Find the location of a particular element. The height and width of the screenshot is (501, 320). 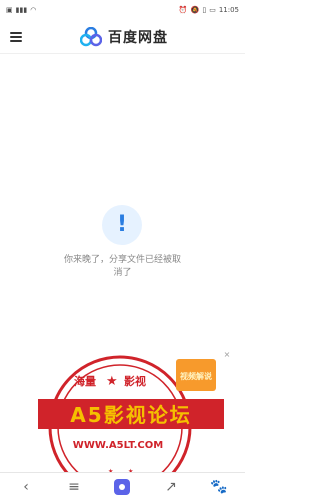

baidu-cloud-logo-icon is located at coordinates (91, 37).